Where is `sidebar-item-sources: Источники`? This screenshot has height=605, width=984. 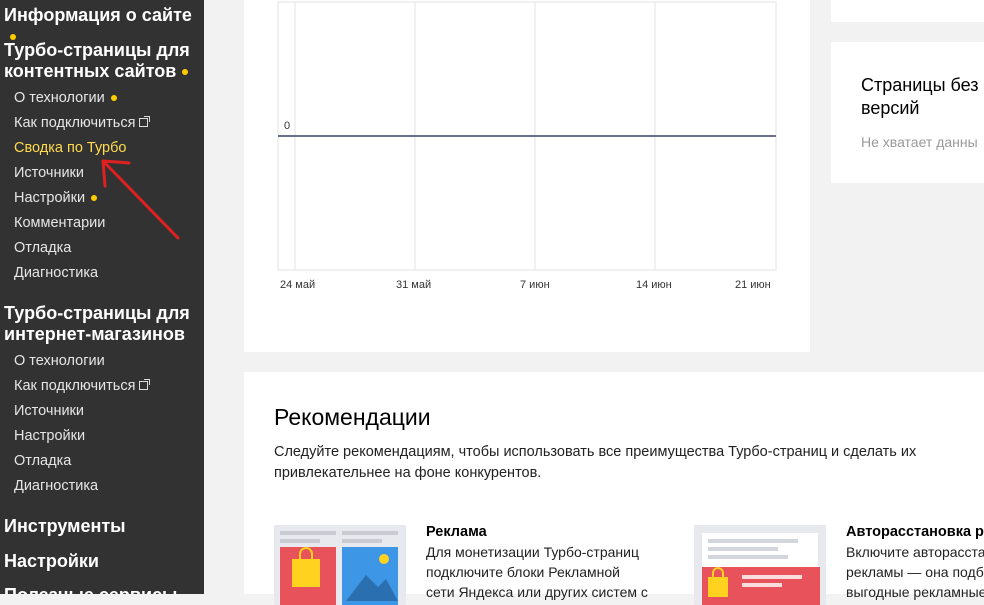 sidebar-item-sources: Источники is located at coordinates (49, 173).